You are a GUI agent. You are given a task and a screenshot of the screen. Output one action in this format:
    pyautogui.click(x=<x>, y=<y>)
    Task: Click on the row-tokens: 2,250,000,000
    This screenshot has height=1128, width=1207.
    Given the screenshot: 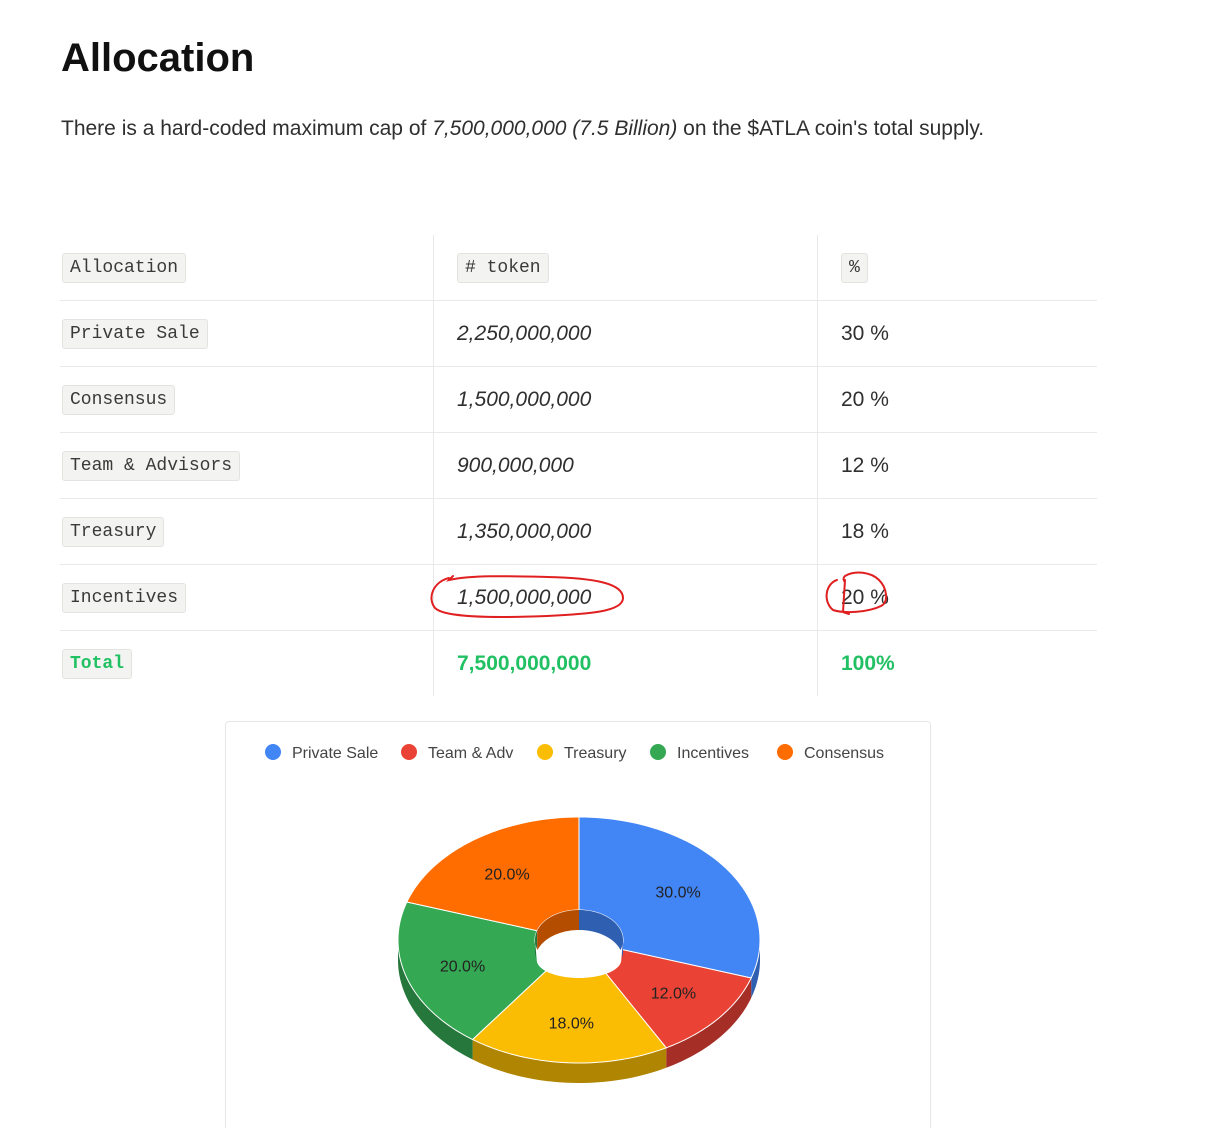 What is the action you would take?
    pyautogui.click(x=524, y=333)
    